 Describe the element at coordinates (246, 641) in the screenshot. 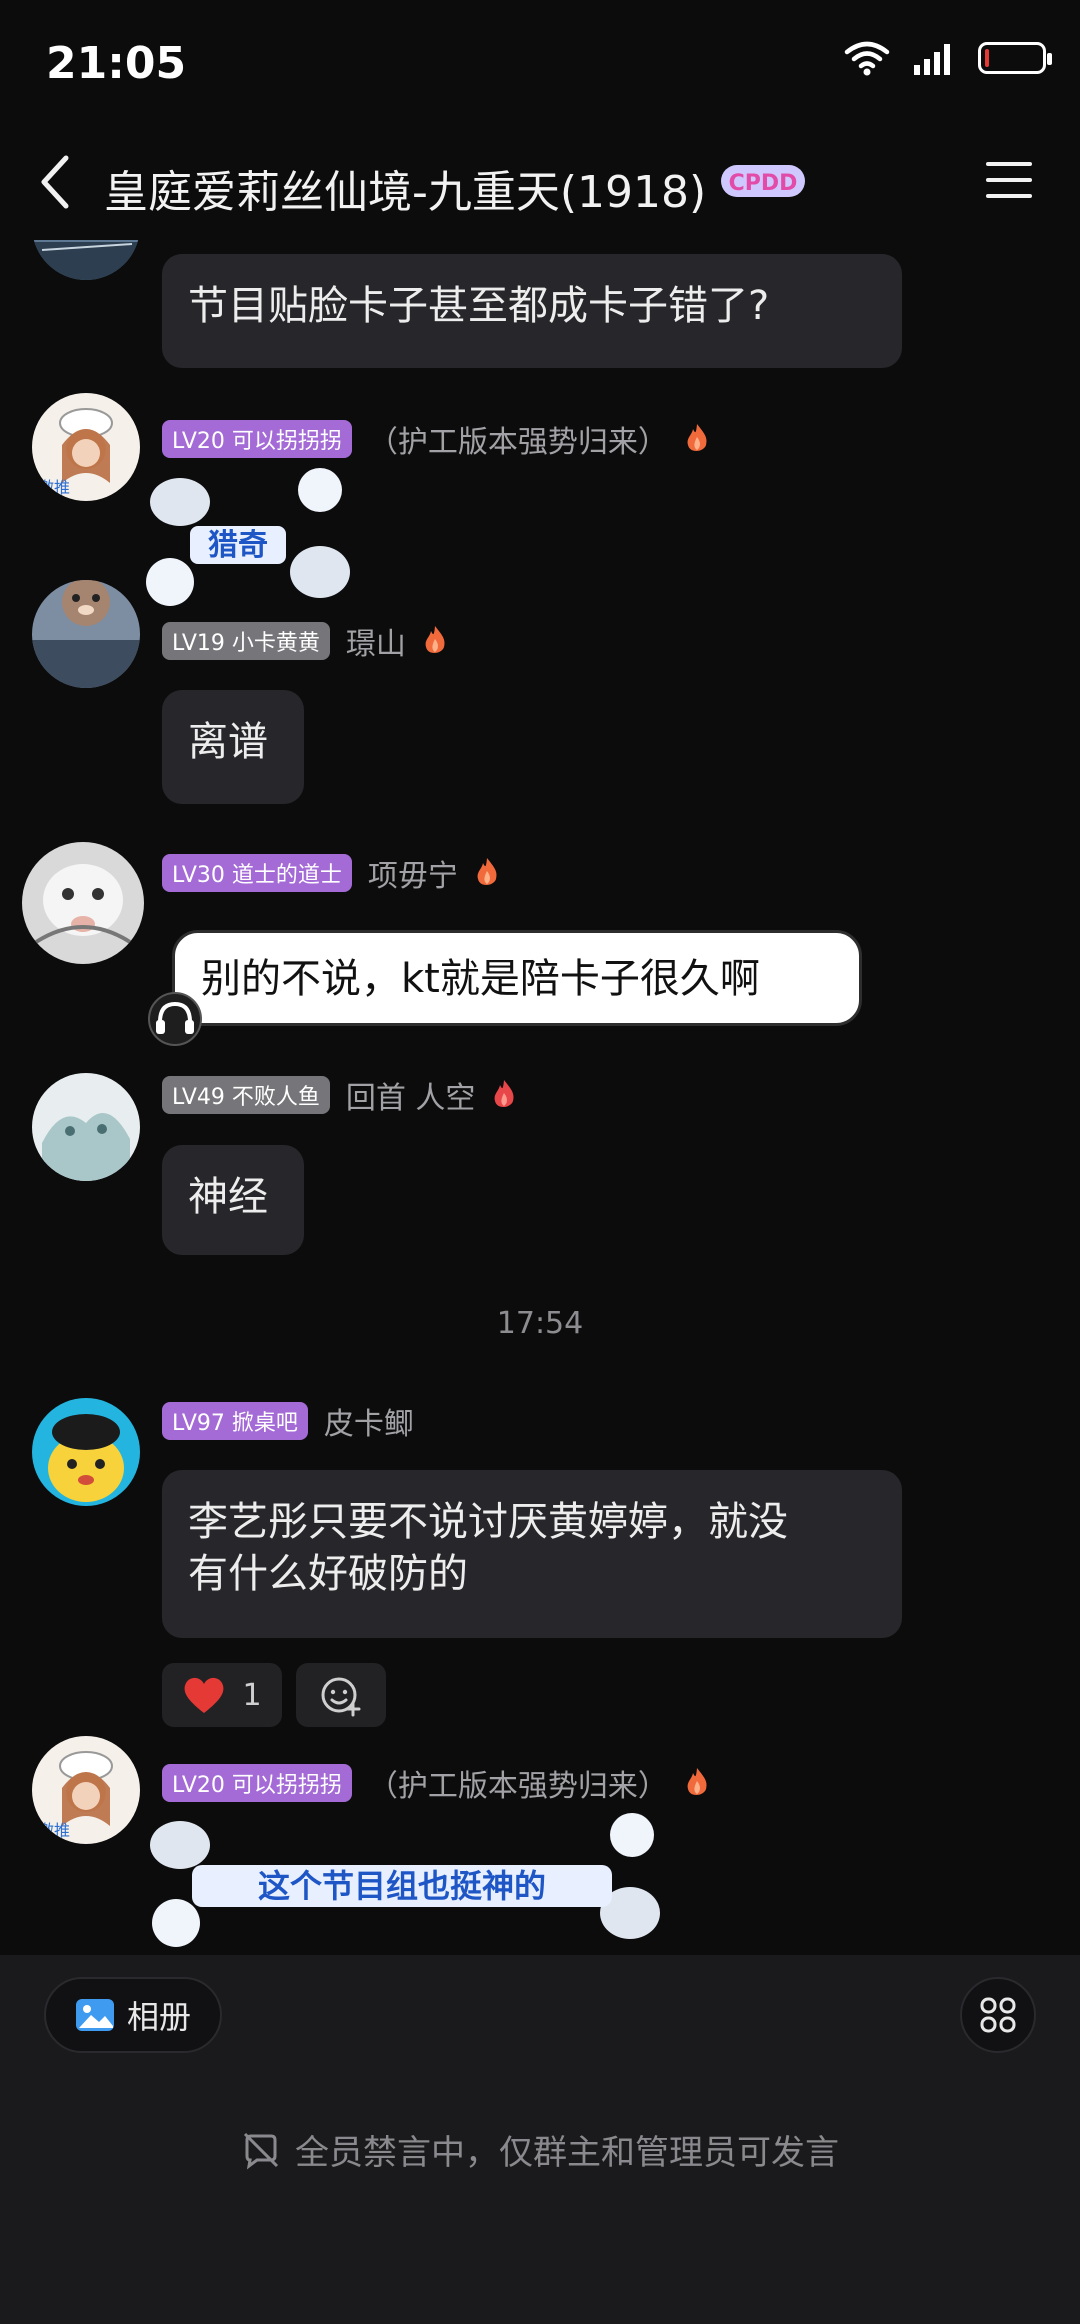

I see `level-badge: LV19 小卡黄黄` at that location.